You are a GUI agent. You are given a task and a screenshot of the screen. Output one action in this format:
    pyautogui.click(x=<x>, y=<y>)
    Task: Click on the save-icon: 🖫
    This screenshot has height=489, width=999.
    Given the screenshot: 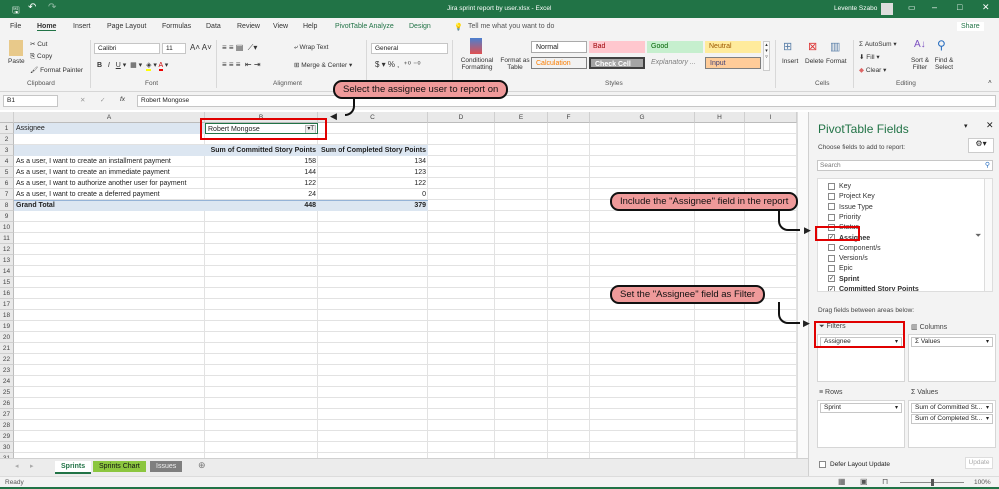 What is the action you would take?
    pyautogui.click(x=16, y=11)
    